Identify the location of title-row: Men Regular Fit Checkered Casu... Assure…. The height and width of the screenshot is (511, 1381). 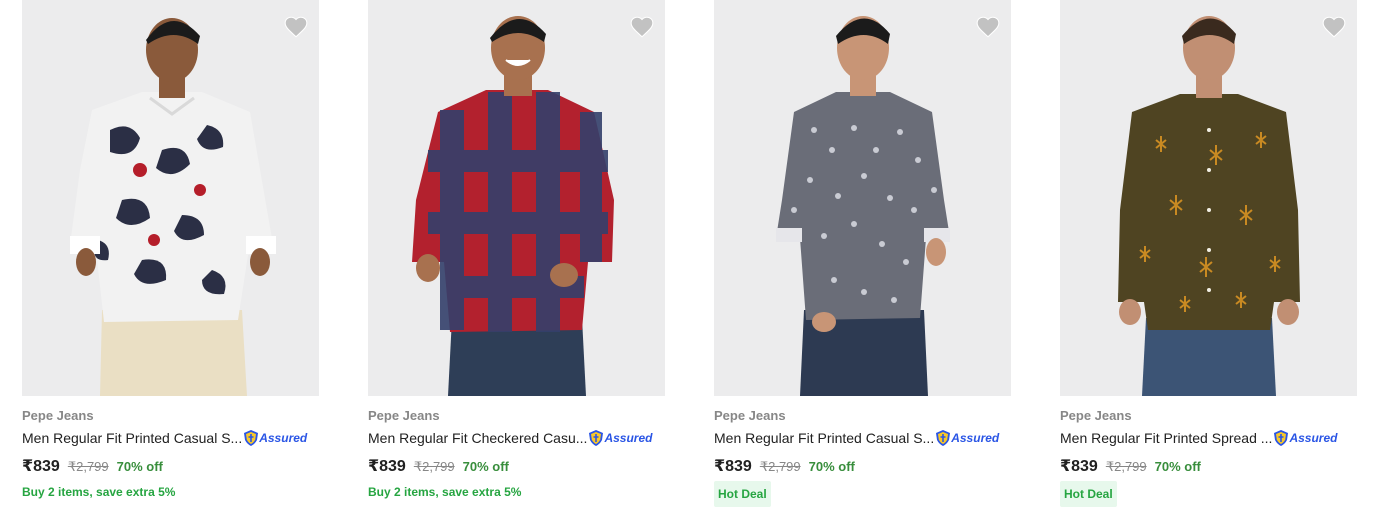
(516, 438).